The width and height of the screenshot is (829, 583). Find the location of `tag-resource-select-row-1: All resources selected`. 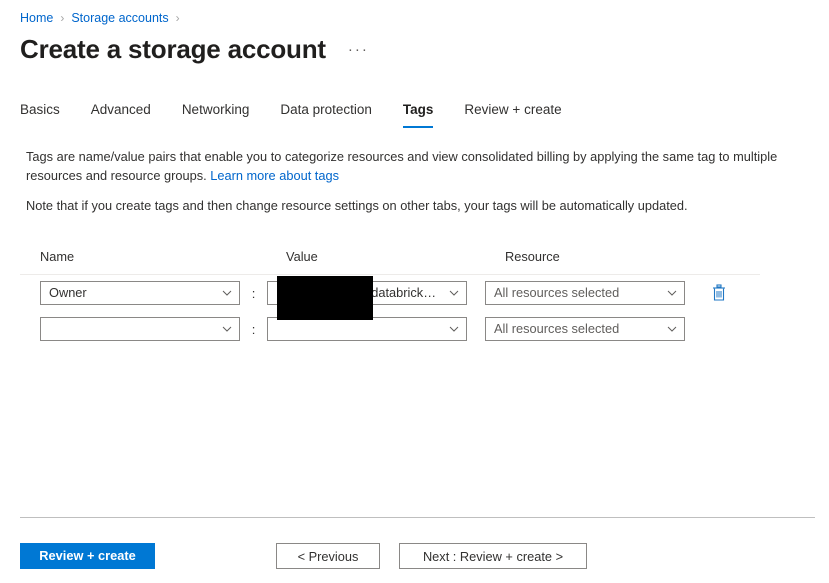

tag-resource-select-row-1: All resources selected is located at coordinates (585, 293).